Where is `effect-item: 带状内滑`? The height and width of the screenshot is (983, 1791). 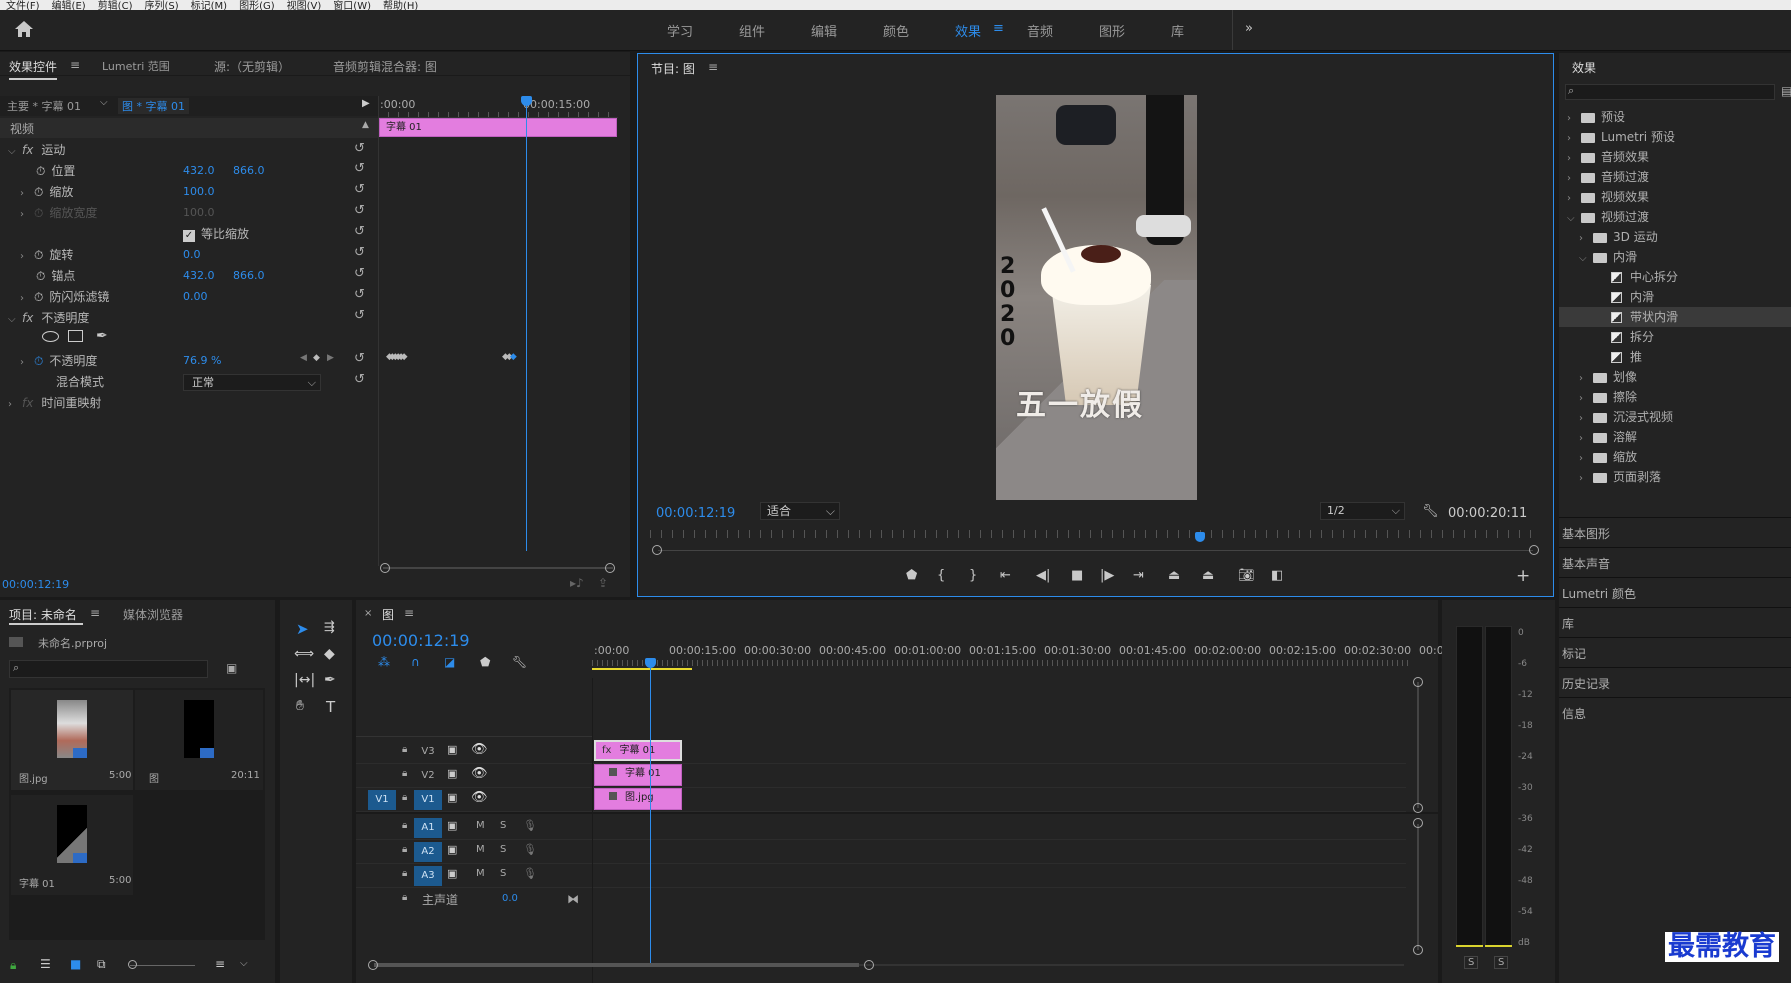
effect-item: 带状内滑 is located at coordinates (1675, 317).